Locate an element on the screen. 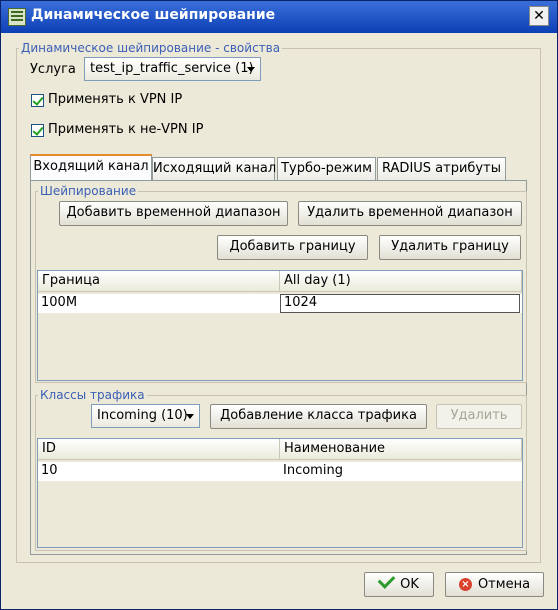  tab-turbo: Турбо-режим is located at coordinates (326, 169).